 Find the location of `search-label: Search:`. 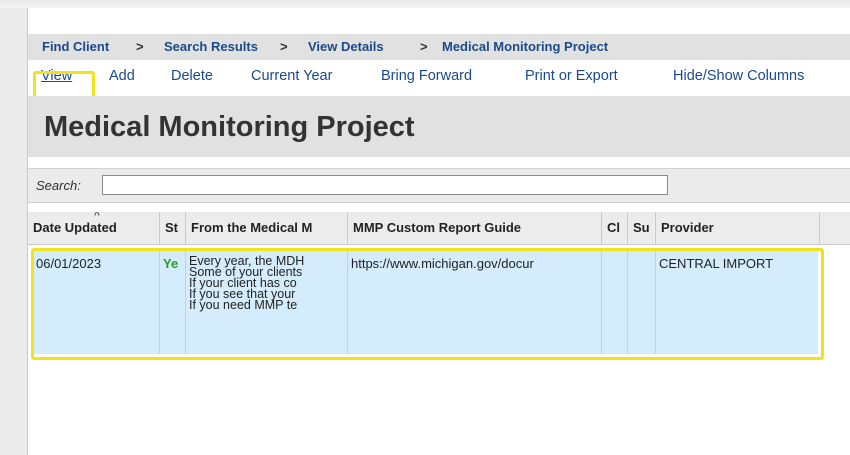

search-label: Search: is located at coordinates (58, 185).